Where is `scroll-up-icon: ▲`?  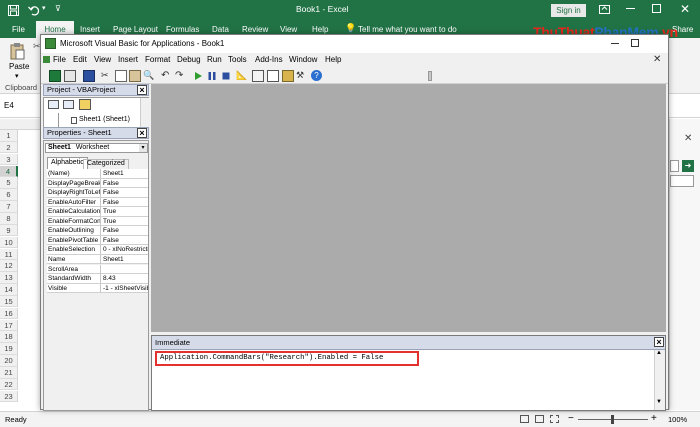 scroll-up-icon: ▲ is located at coordinates (659, 353).